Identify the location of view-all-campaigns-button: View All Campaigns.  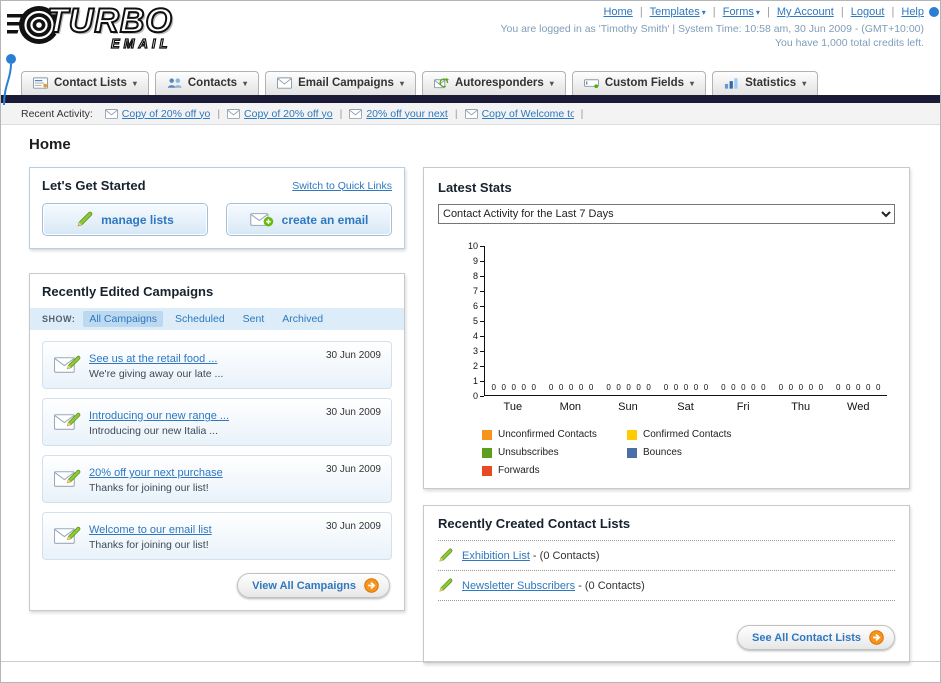
(313, 585).